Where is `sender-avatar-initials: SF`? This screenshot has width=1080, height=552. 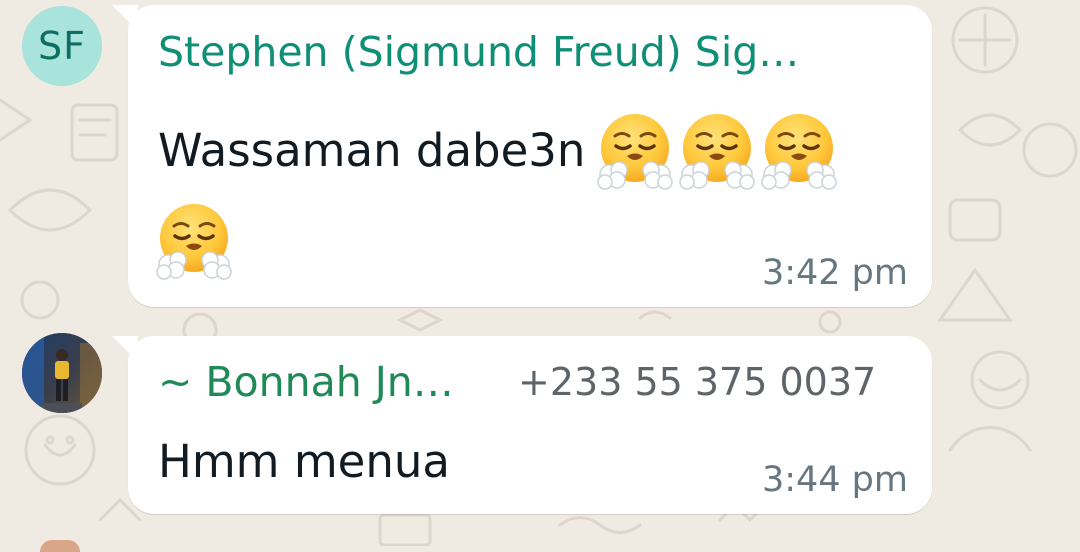 sender-avatar-initials: SF is located at coordinates (62, 46).